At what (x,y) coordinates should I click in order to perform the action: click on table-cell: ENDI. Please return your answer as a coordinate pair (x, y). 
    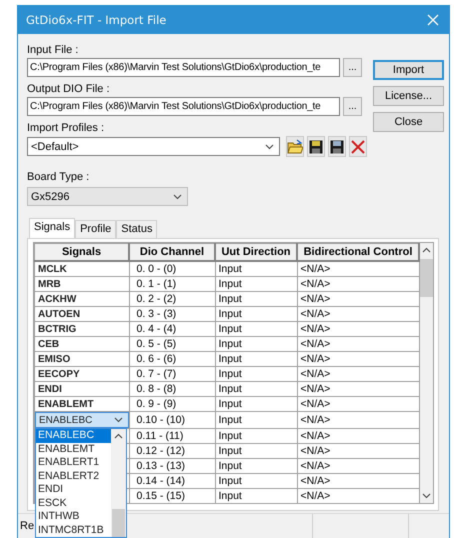
    Looking at the image, I should click on (81, 389).